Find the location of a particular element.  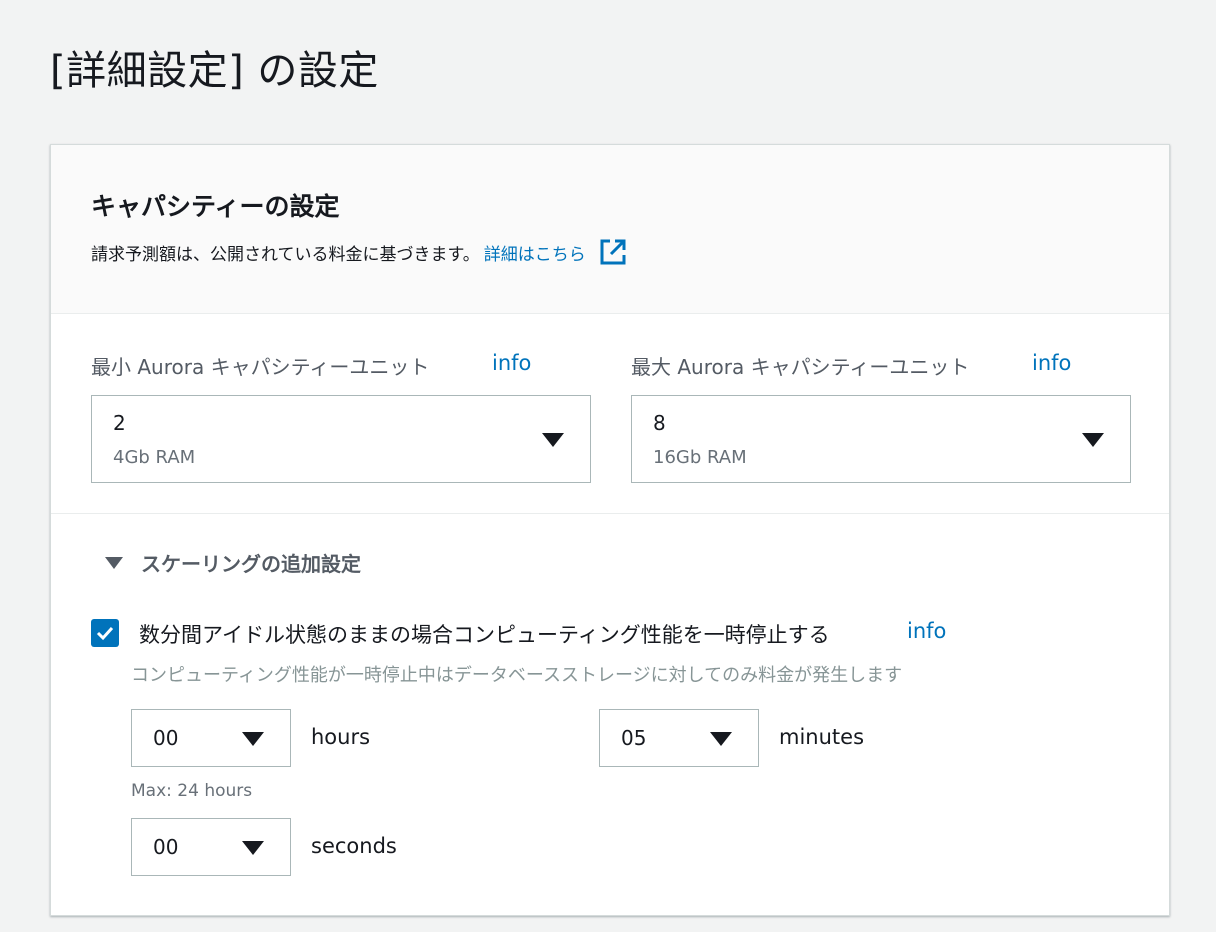

external-link-icon is located at coordinates (613, 252).